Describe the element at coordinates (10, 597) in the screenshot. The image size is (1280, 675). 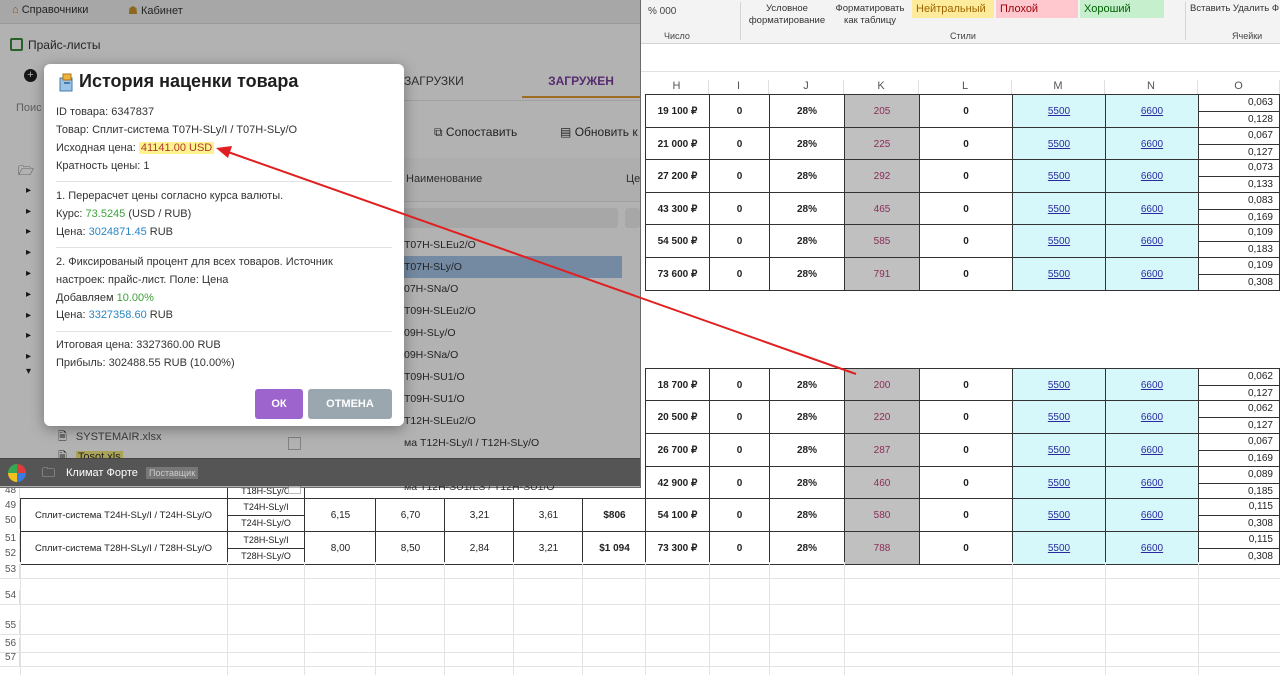
I see `row-number: 54` at that location.